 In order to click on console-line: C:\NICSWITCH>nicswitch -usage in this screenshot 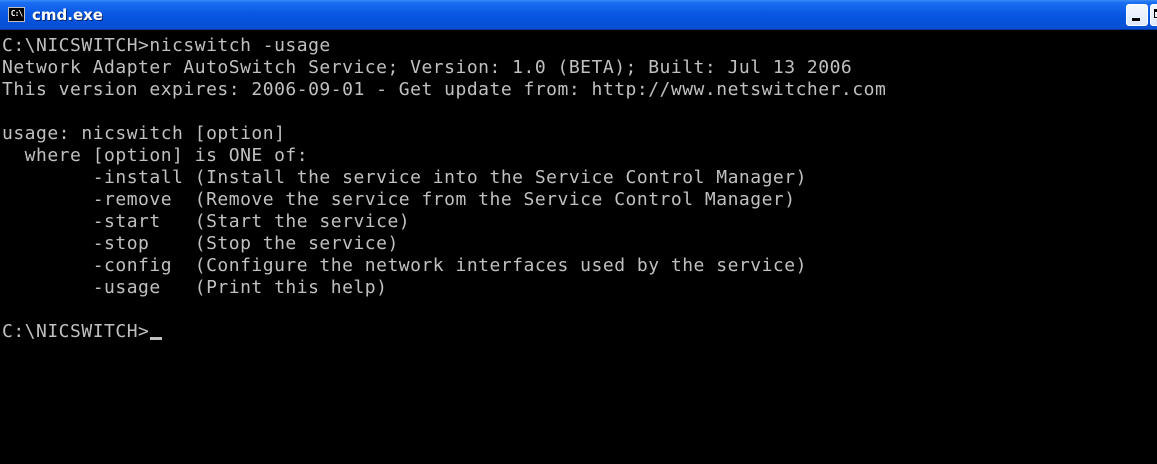, I will do `click(166, 45)`.